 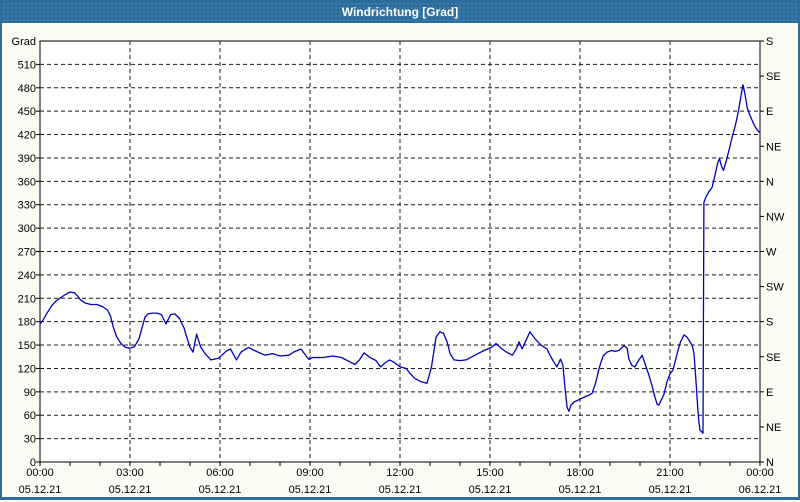 I want to click on x-axis-time-label: 03:00, so click(x=130, y=473).